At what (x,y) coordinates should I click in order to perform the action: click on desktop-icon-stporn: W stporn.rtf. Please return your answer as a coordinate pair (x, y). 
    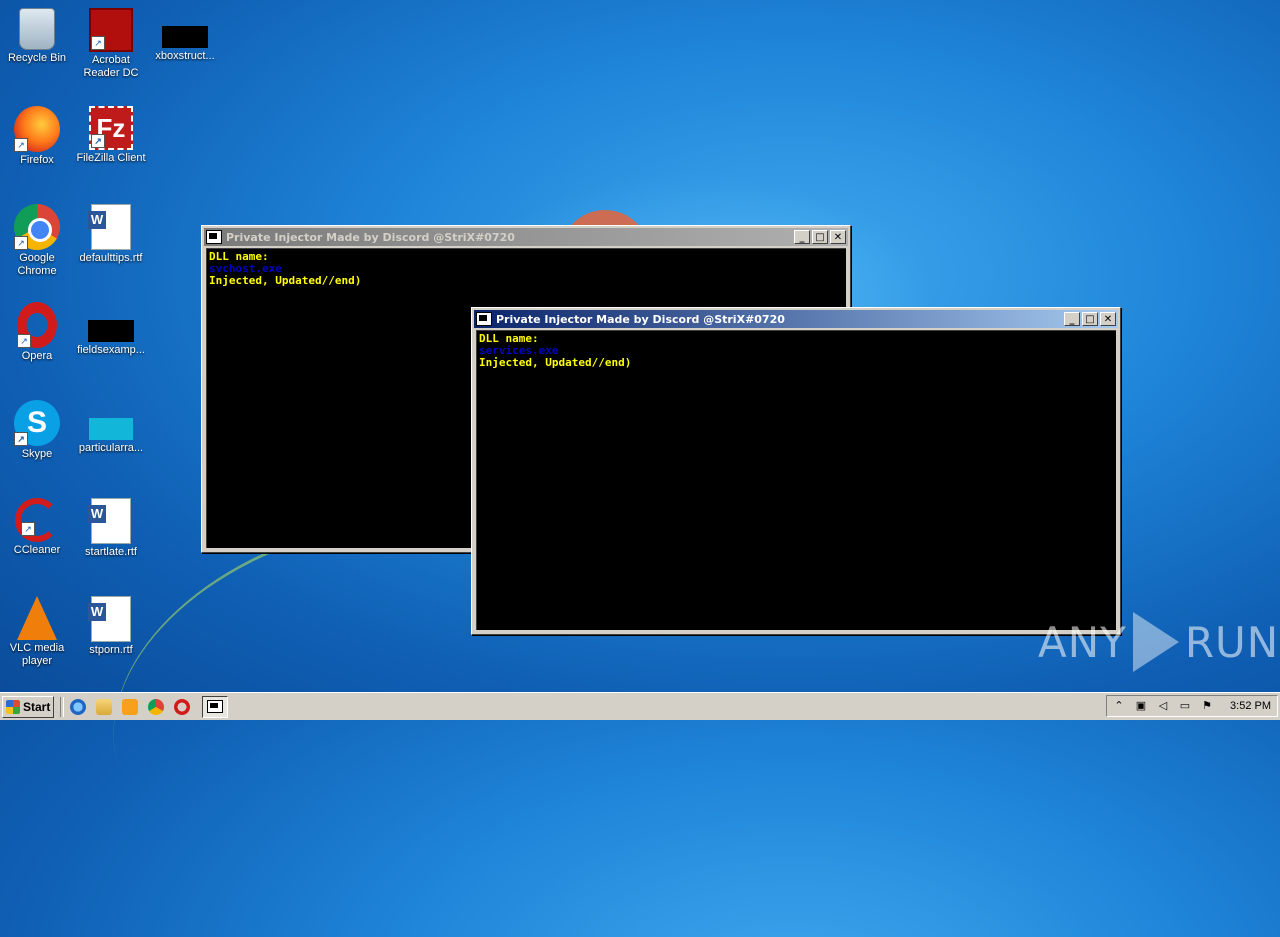
    Looking at the image, I should click on (111, 626).